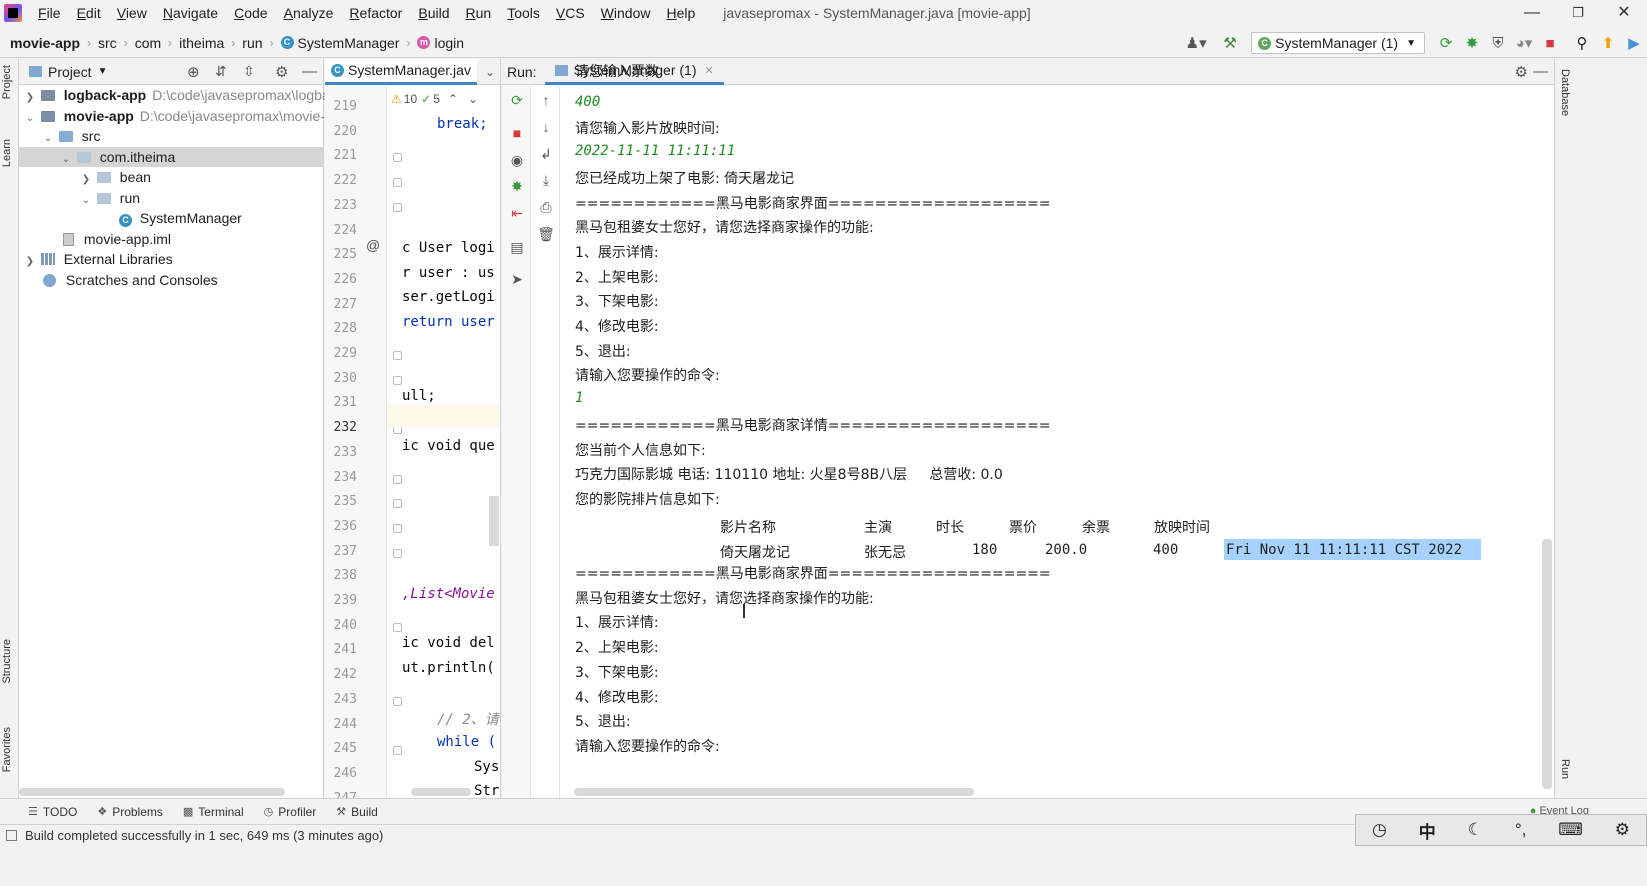 The image size is (1647, 886). What do you see at coordinates (373, 245) in the screenshot?
I see `override-icon: @` at bounding box center [373, 245].